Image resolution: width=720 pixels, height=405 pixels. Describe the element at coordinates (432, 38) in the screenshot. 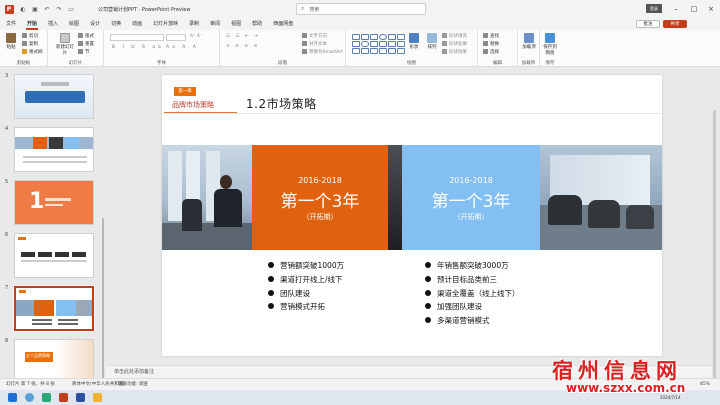

I see `arrange-icon` at that location.